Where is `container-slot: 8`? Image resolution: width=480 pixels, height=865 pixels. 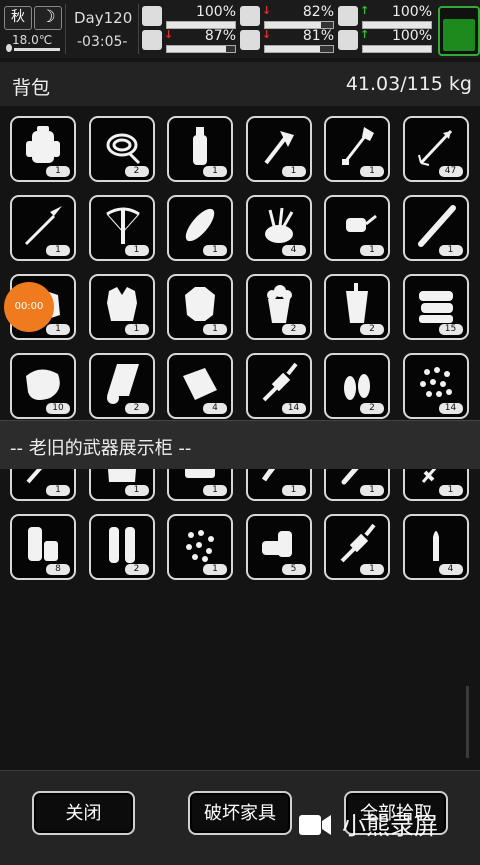
container-slot: 8 is located at coordinates (43, 547).